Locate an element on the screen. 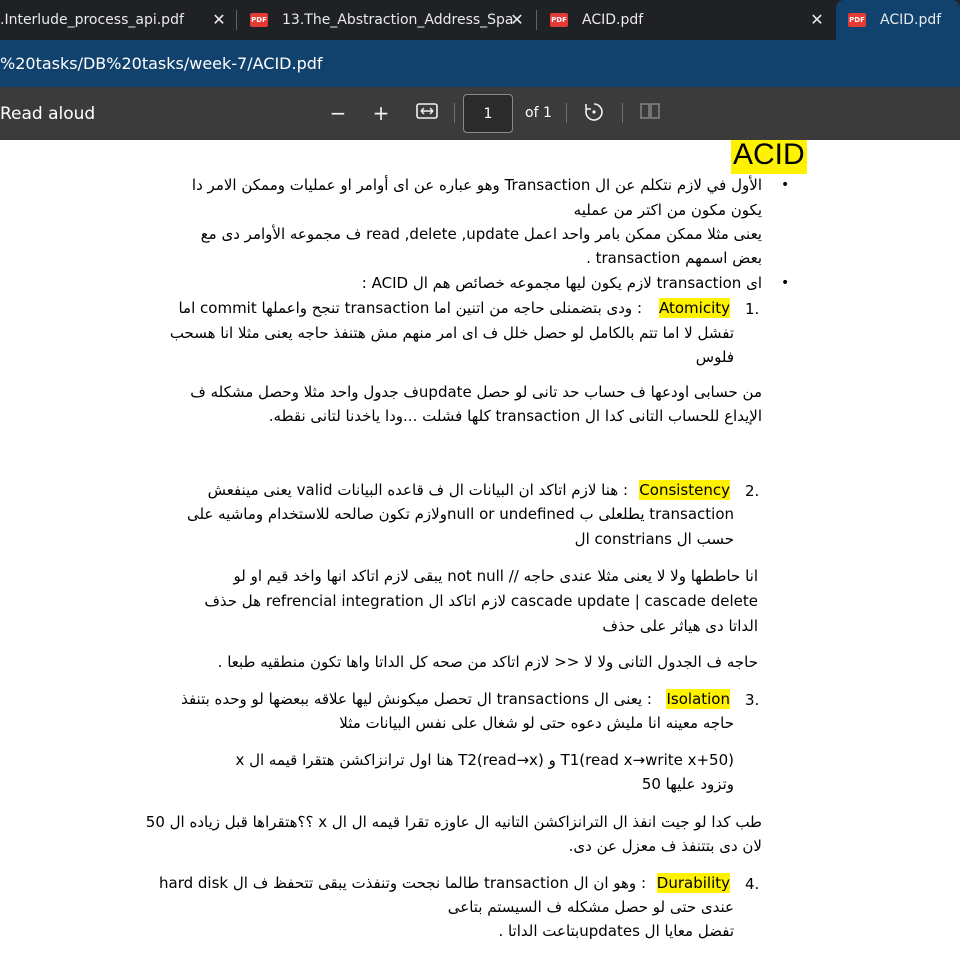 The height and width of the screenshot is (980, 960). list-number: 4. is located at coordinates (752, 884).